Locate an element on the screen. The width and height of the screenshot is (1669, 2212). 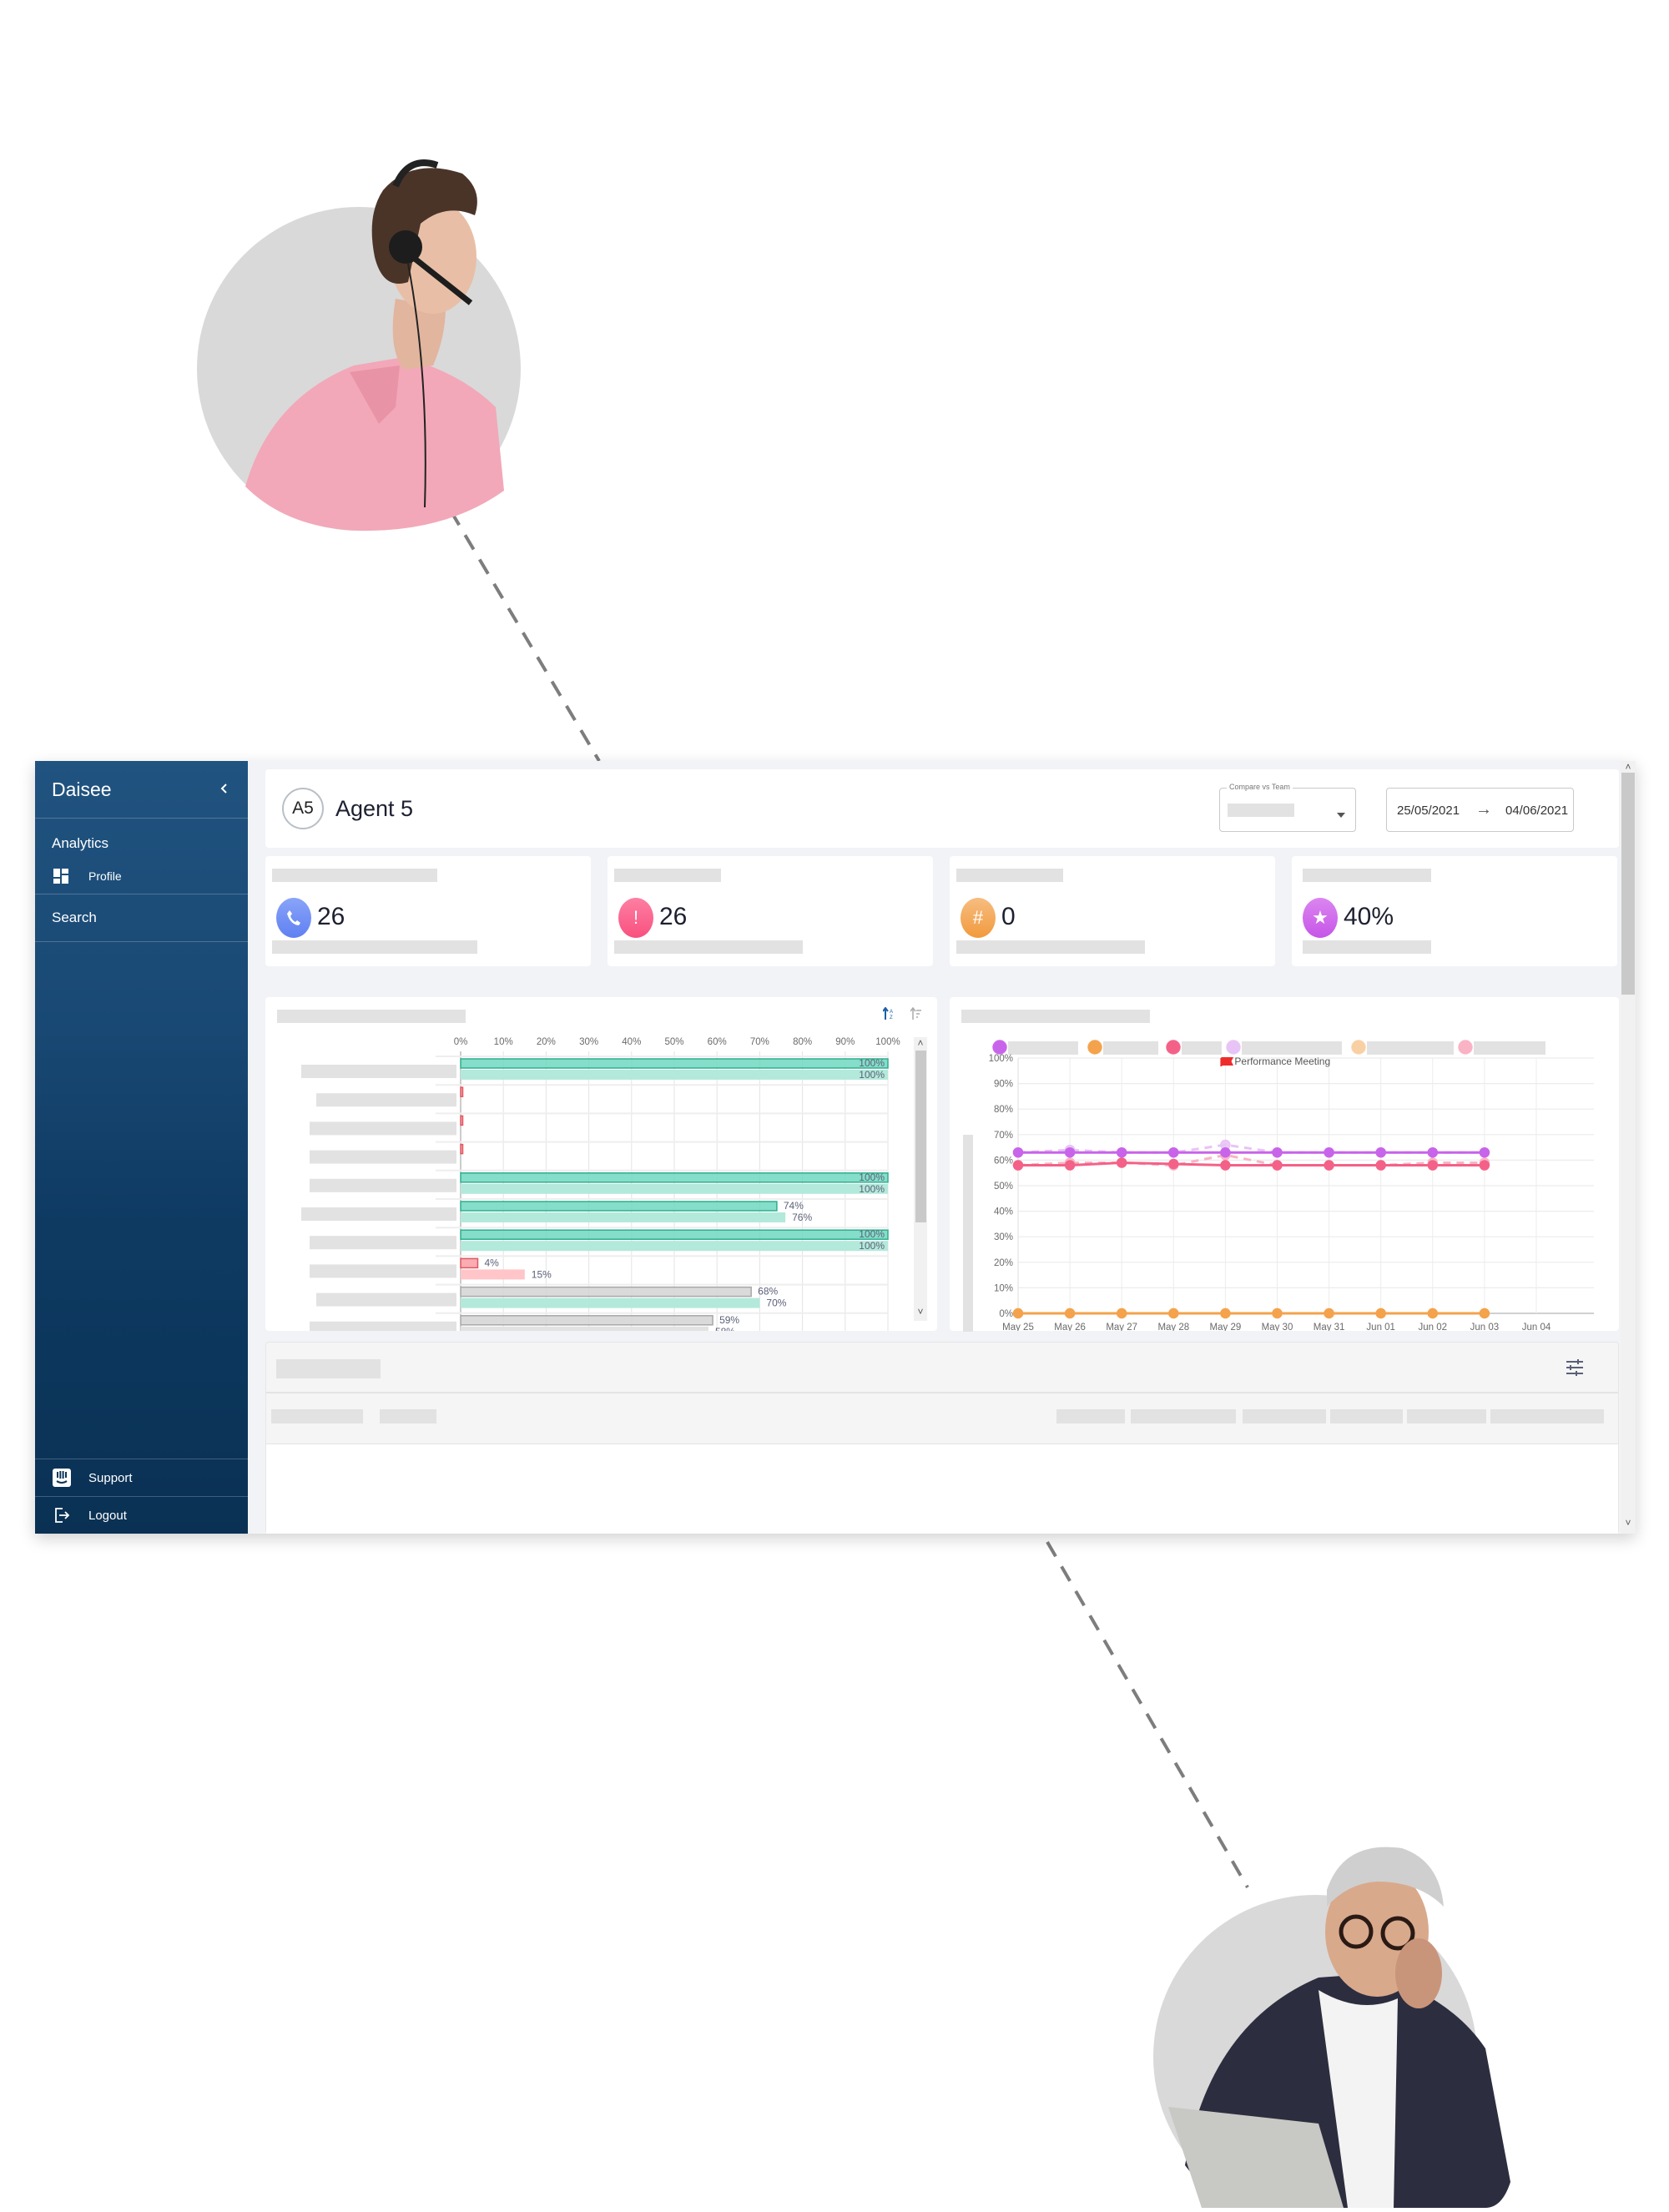
chevron-left-icon is located at coordinates (224, 789).